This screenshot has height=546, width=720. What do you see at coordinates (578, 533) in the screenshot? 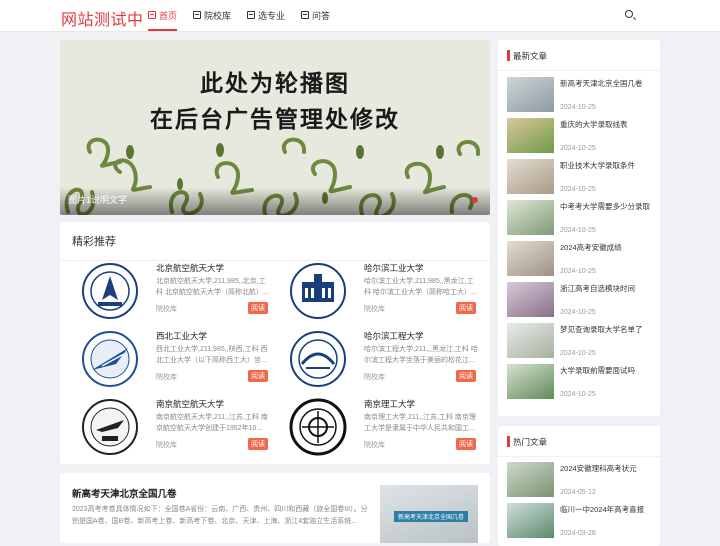
I see `news-date: 2024-03-28` at bounding box center [578, 533].